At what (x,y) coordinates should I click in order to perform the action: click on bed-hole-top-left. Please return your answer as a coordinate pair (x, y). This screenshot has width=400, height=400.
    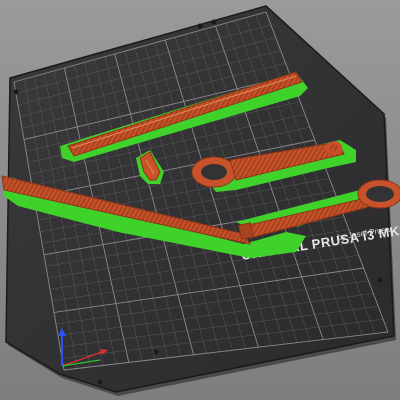
    Looking at the image, I should click on (200, 26).